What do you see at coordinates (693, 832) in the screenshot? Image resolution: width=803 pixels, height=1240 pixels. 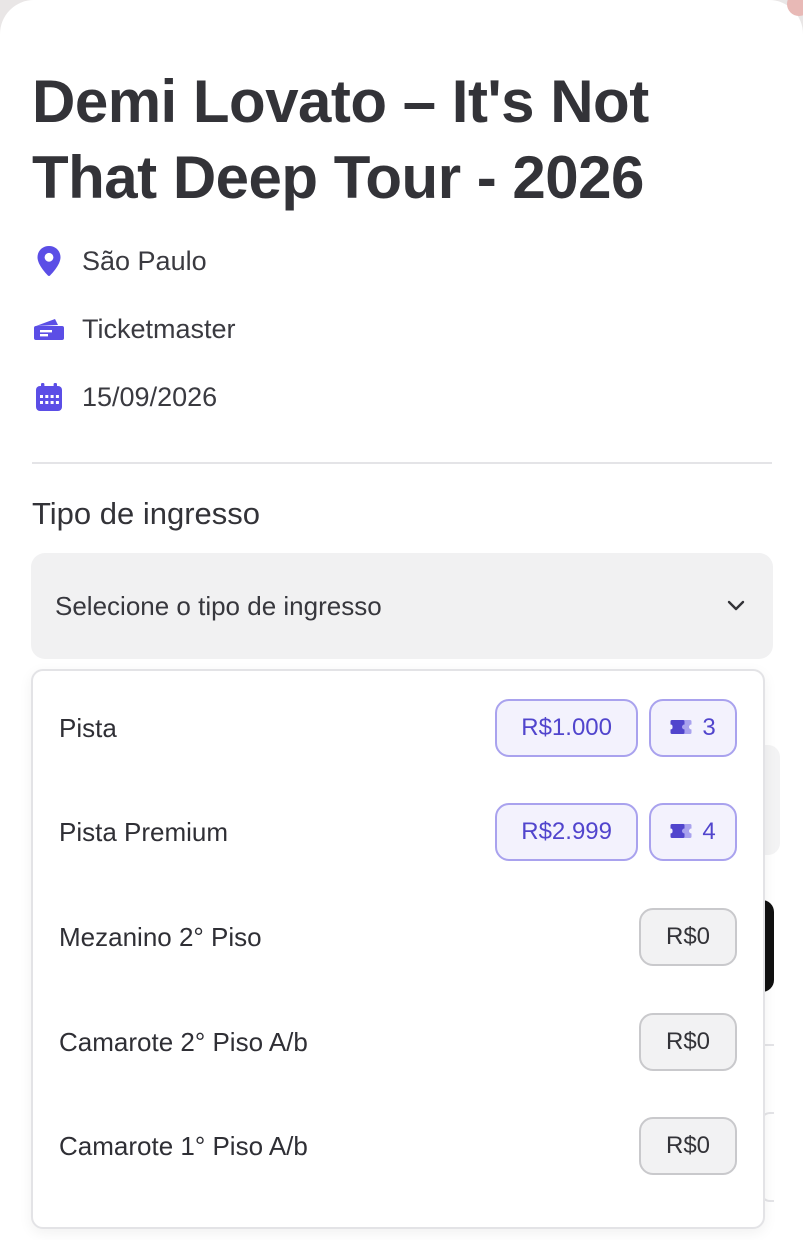 I see `ticket-count-badge: 4` at bounding box center [693, 832].